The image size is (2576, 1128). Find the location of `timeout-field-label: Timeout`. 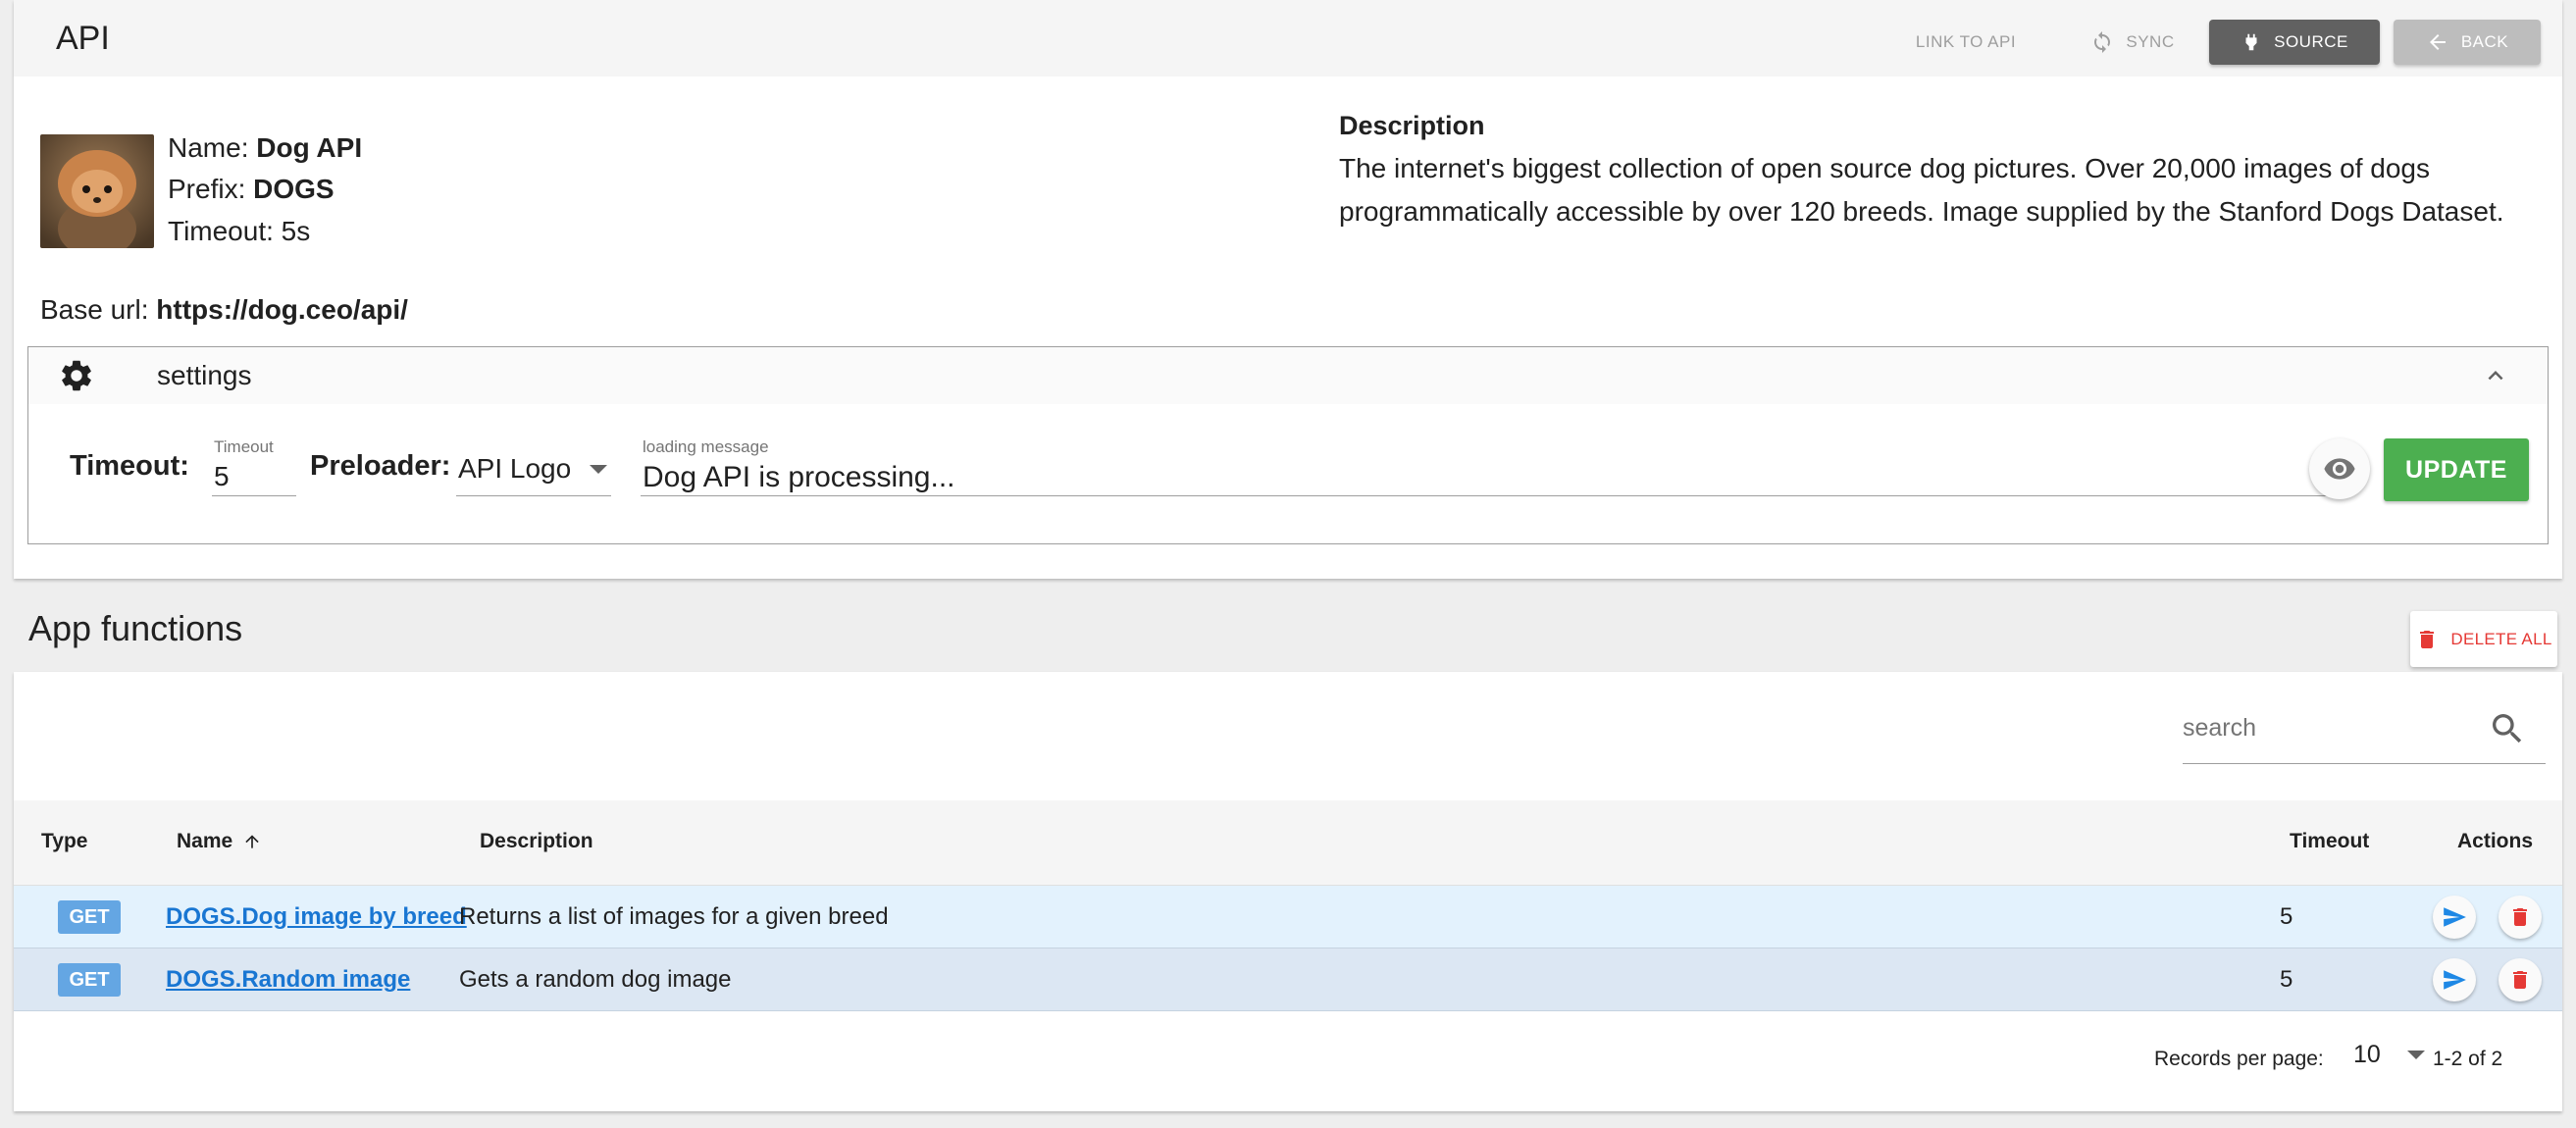

timeout-field-label: Timeout is located at coordinates (244, 446).